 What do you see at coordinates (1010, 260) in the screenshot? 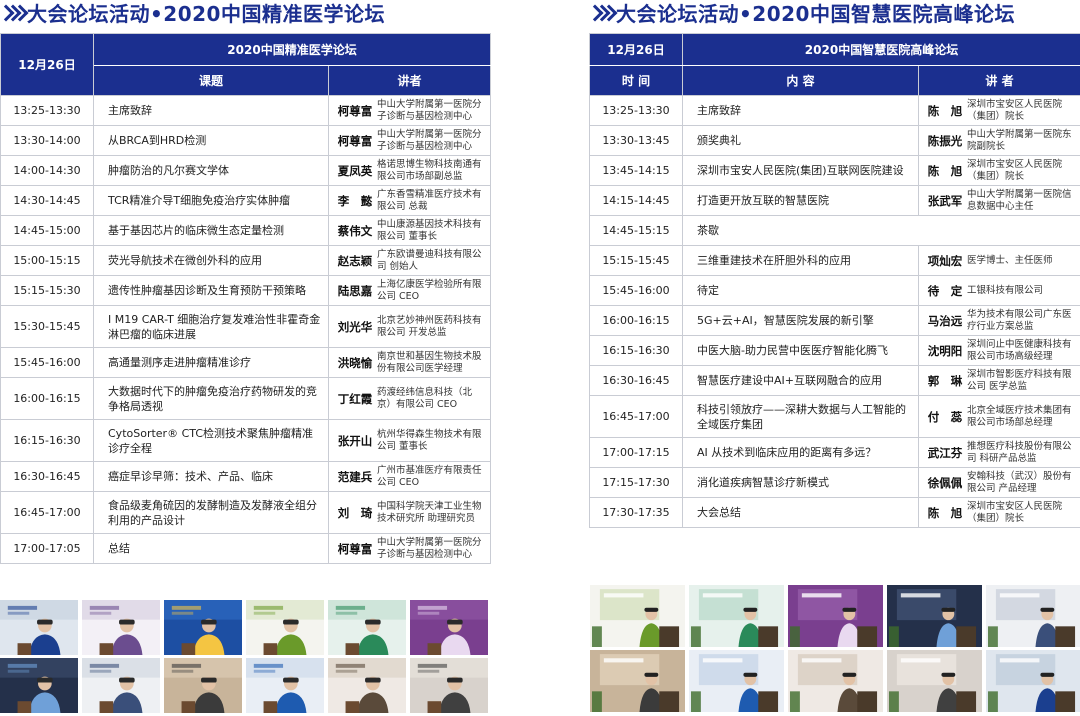
I see `speaker-affiliation: 医学博士、主任医师` at bounding box center [1010, 260].